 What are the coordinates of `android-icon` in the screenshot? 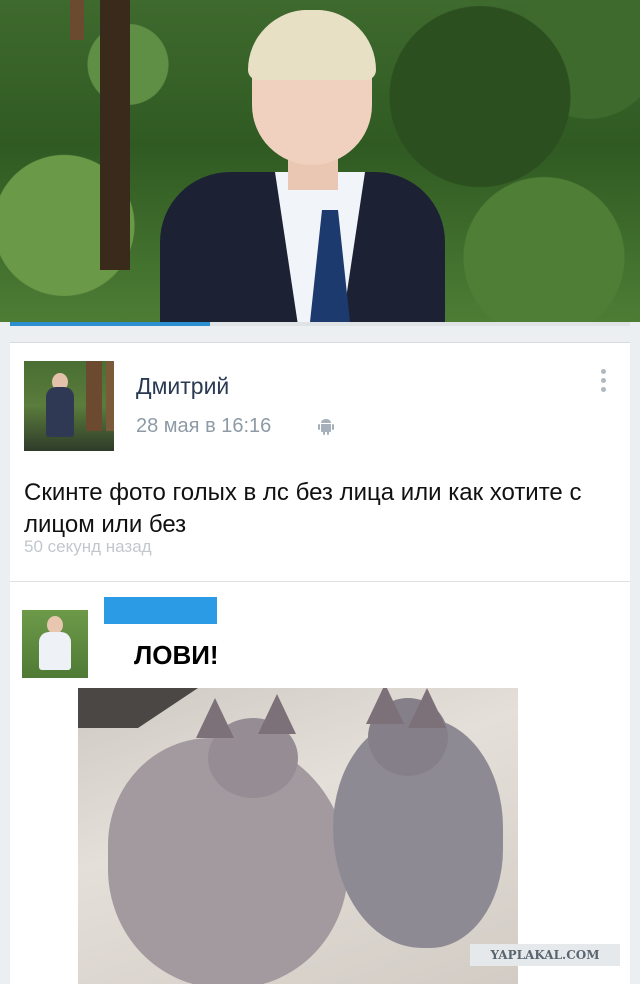 It's located at (326, 427).